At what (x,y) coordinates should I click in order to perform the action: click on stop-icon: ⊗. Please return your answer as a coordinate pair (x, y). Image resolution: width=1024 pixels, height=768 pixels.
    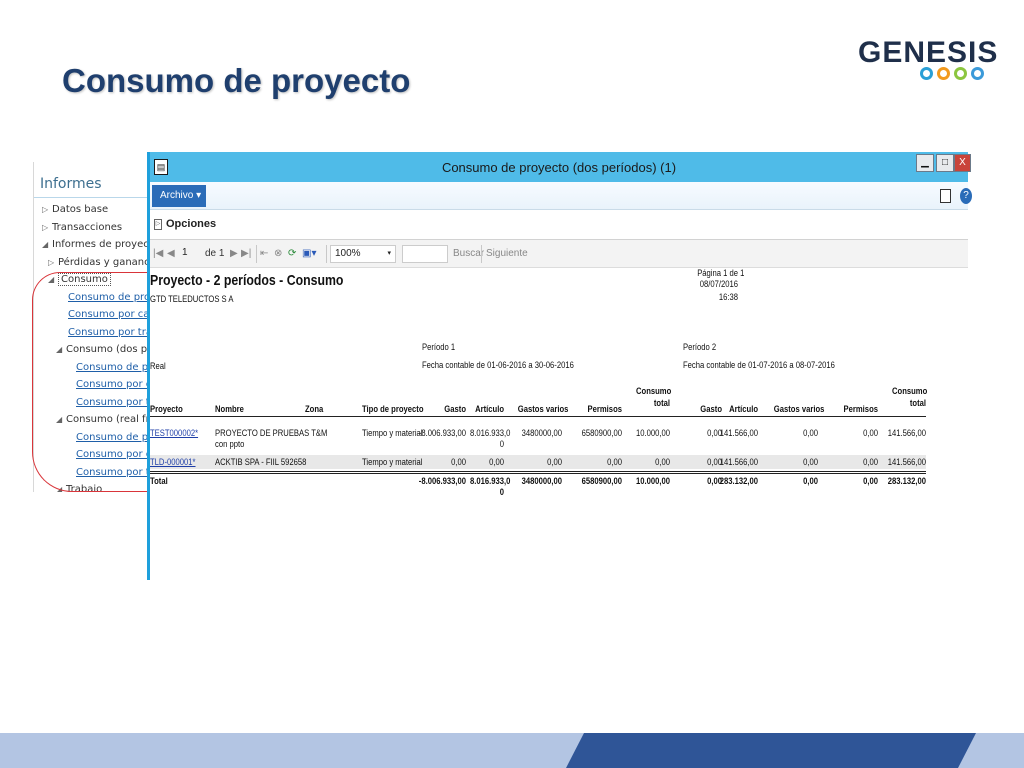
    Looking at the image, I should click on (278, 253).